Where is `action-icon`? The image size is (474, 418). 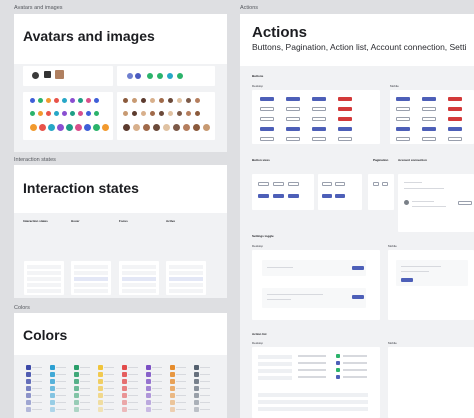
action-icon is located at coordinates (338, 363).